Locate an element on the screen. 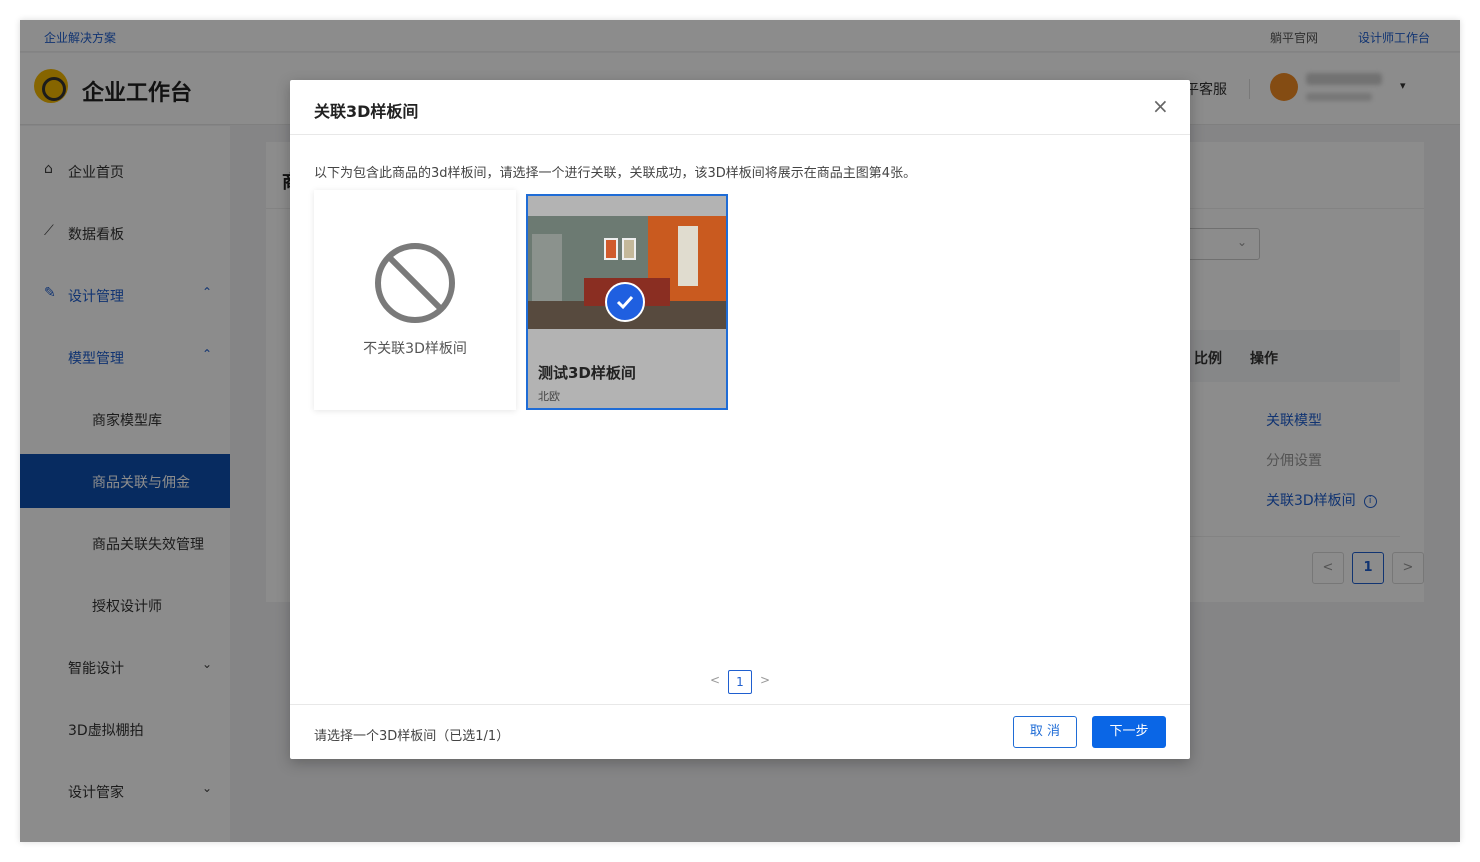  no-link-label: 不关联3D样板间 is located at coordinates (415, 349).